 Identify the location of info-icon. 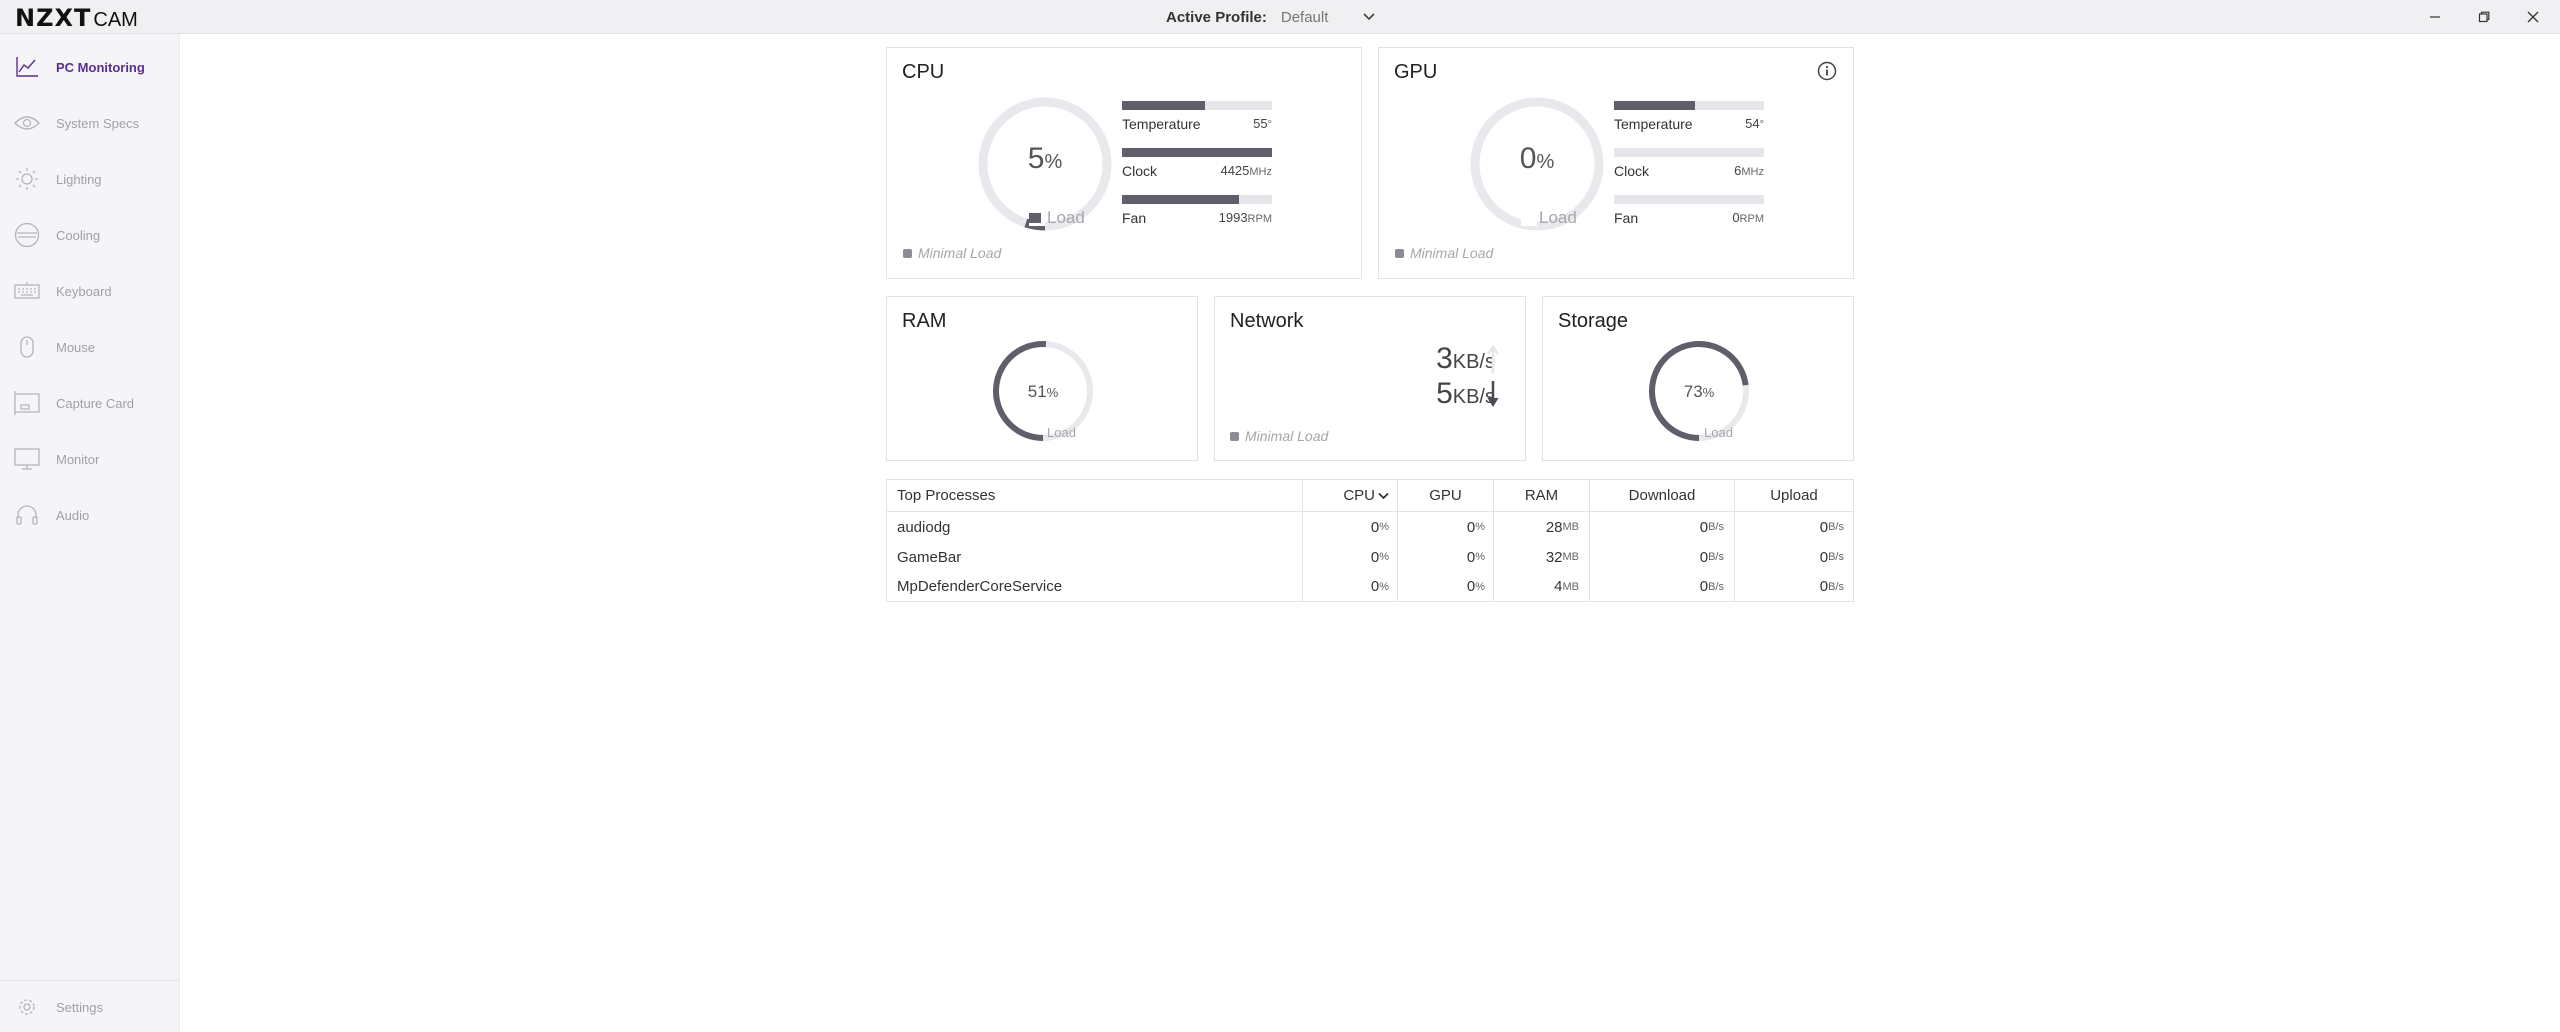
(1827, 71).